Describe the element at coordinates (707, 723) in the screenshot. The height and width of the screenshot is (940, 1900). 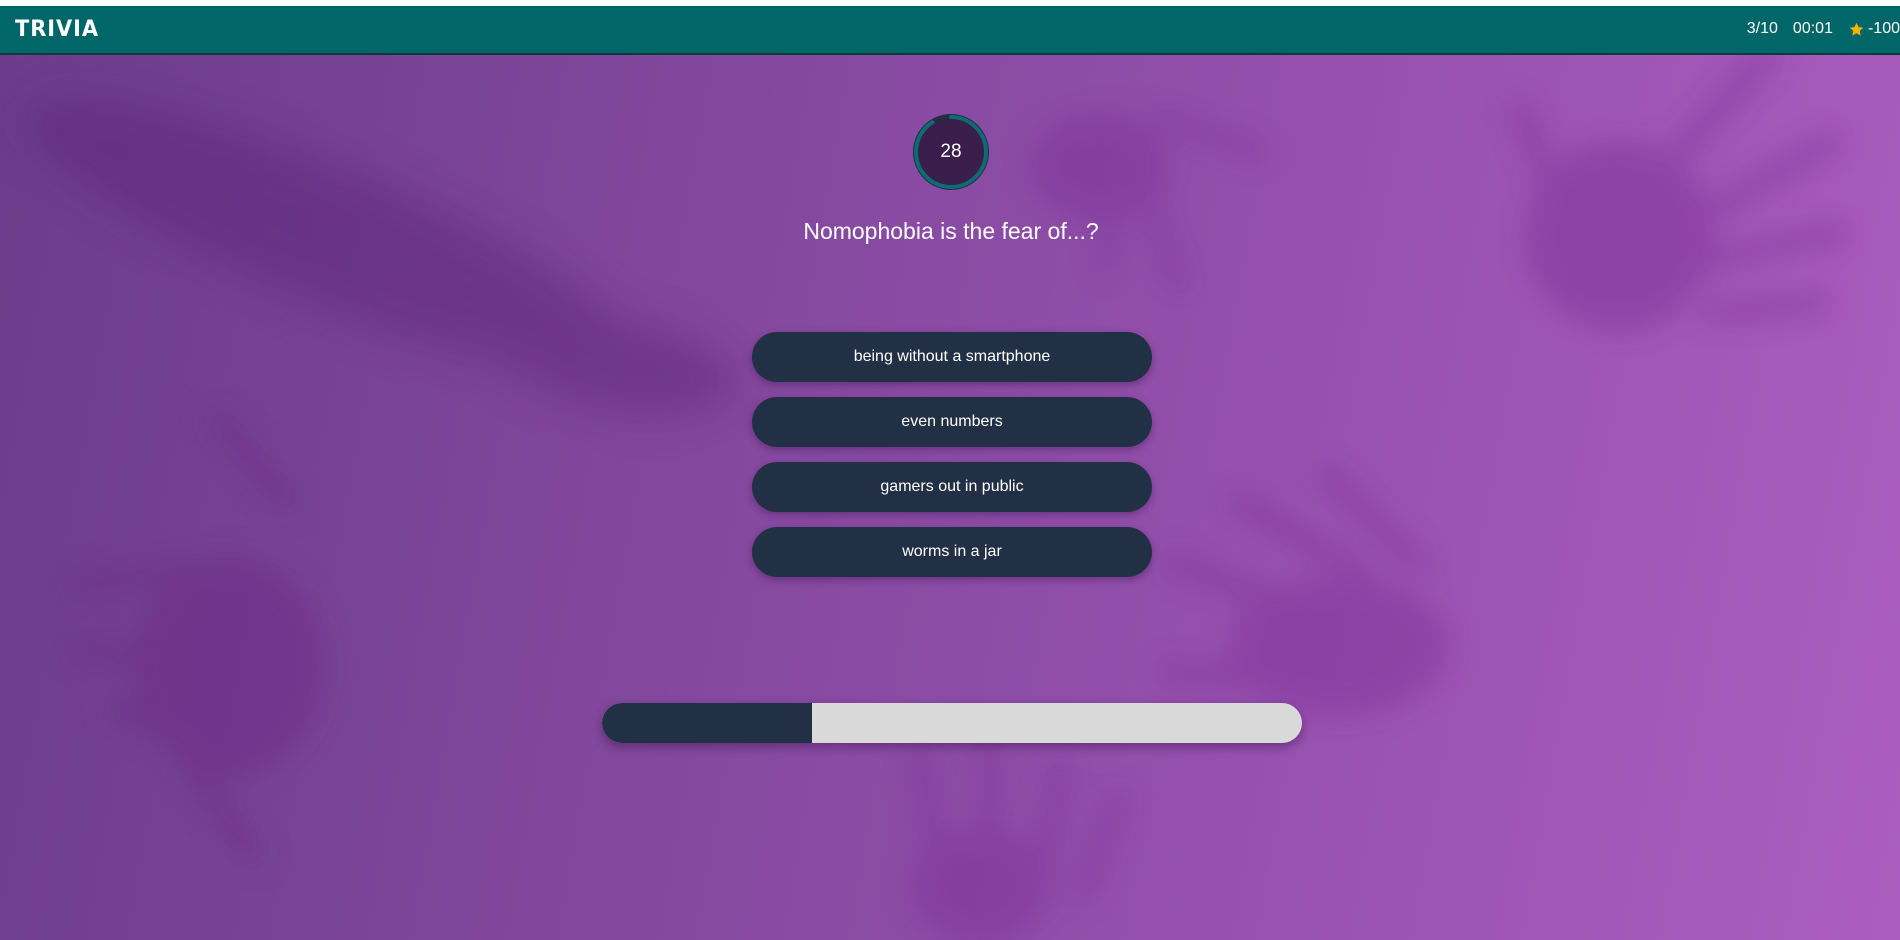
I see `progress-fill` at that location.